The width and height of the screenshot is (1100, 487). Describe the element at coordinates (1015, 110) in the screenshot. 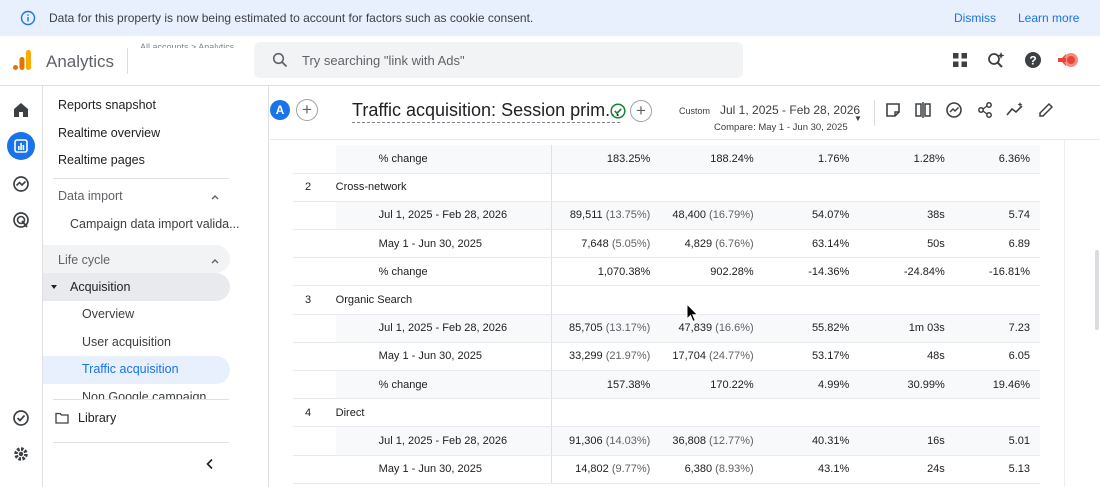

I see `trend-sparkle-icon` at that location.